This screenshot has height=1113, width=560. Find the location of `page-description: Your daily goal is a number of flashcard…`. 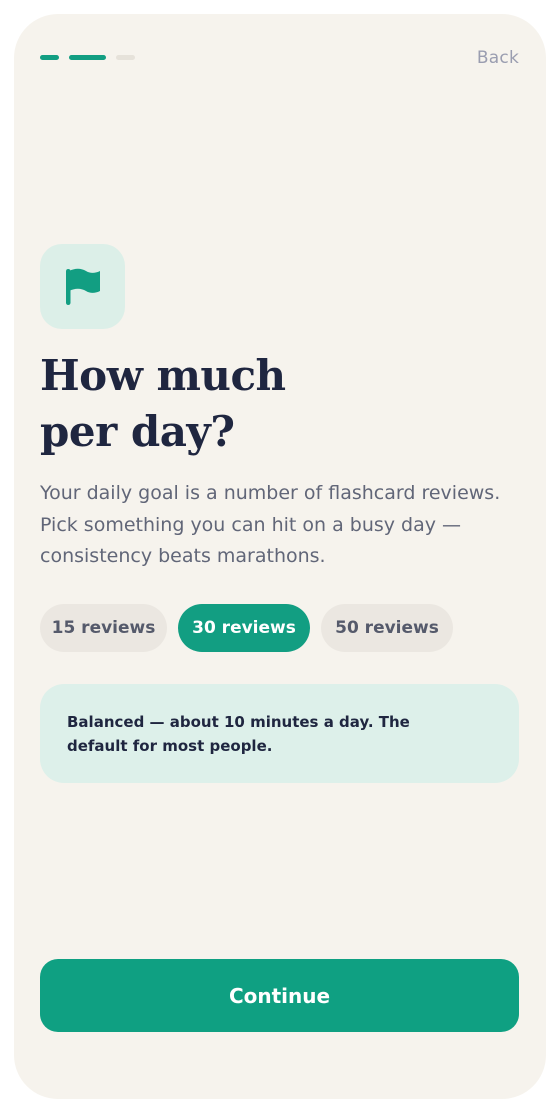

page-description: Your daily goal is a number of flashcard… is located at coordinates (270, 524).